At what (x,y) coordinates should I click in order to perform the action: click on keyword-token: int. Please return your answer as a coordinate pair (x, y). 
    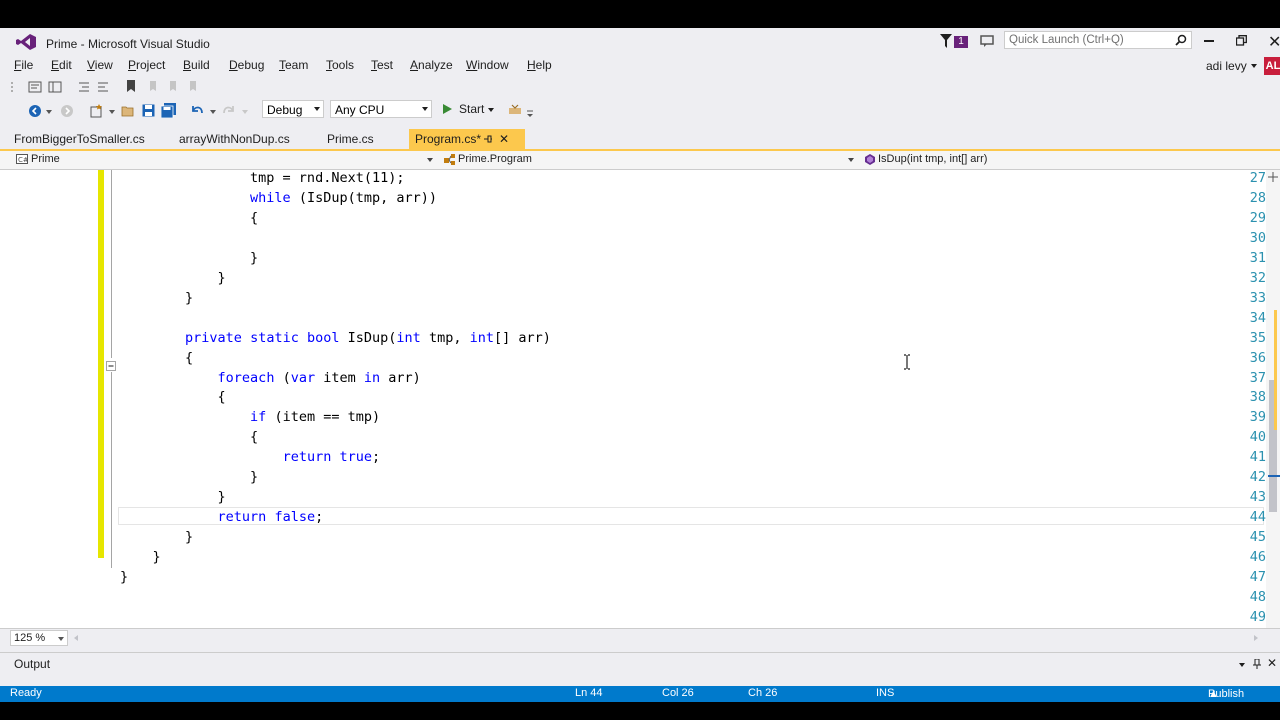
    Looking at the image, I should click on (481, 337).